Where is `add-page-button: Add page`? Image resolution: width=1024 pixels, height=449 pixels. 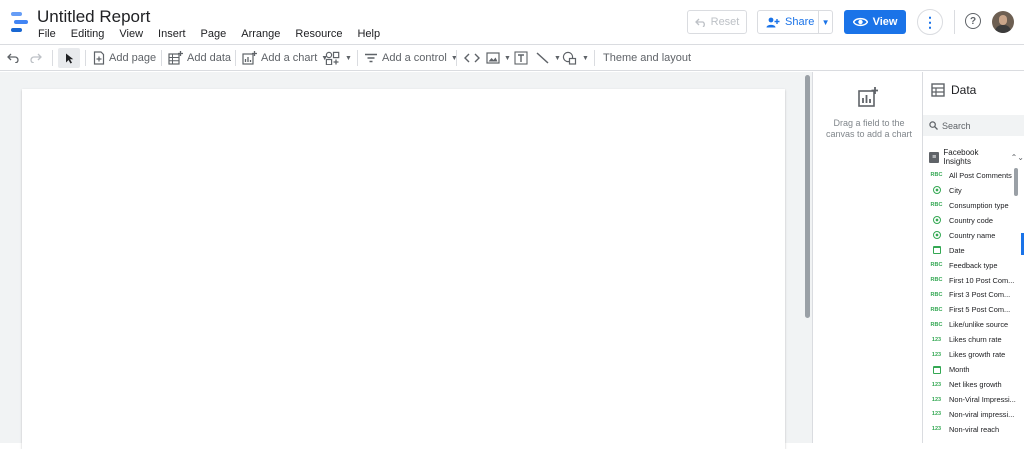
add-page-button: Add page is located at coordinates (124, 58).